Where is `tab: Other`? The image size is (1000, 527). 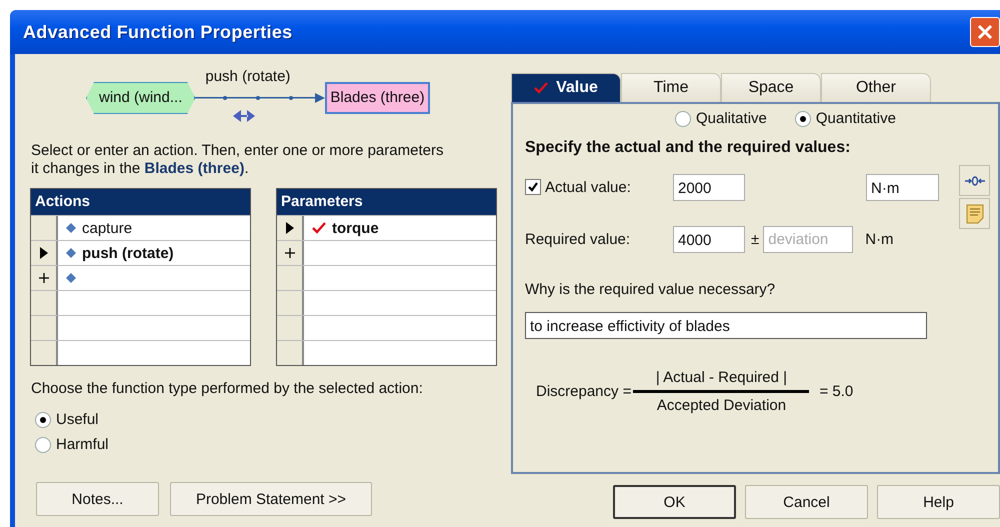
tab: Other is located at coordinates (876, 87).